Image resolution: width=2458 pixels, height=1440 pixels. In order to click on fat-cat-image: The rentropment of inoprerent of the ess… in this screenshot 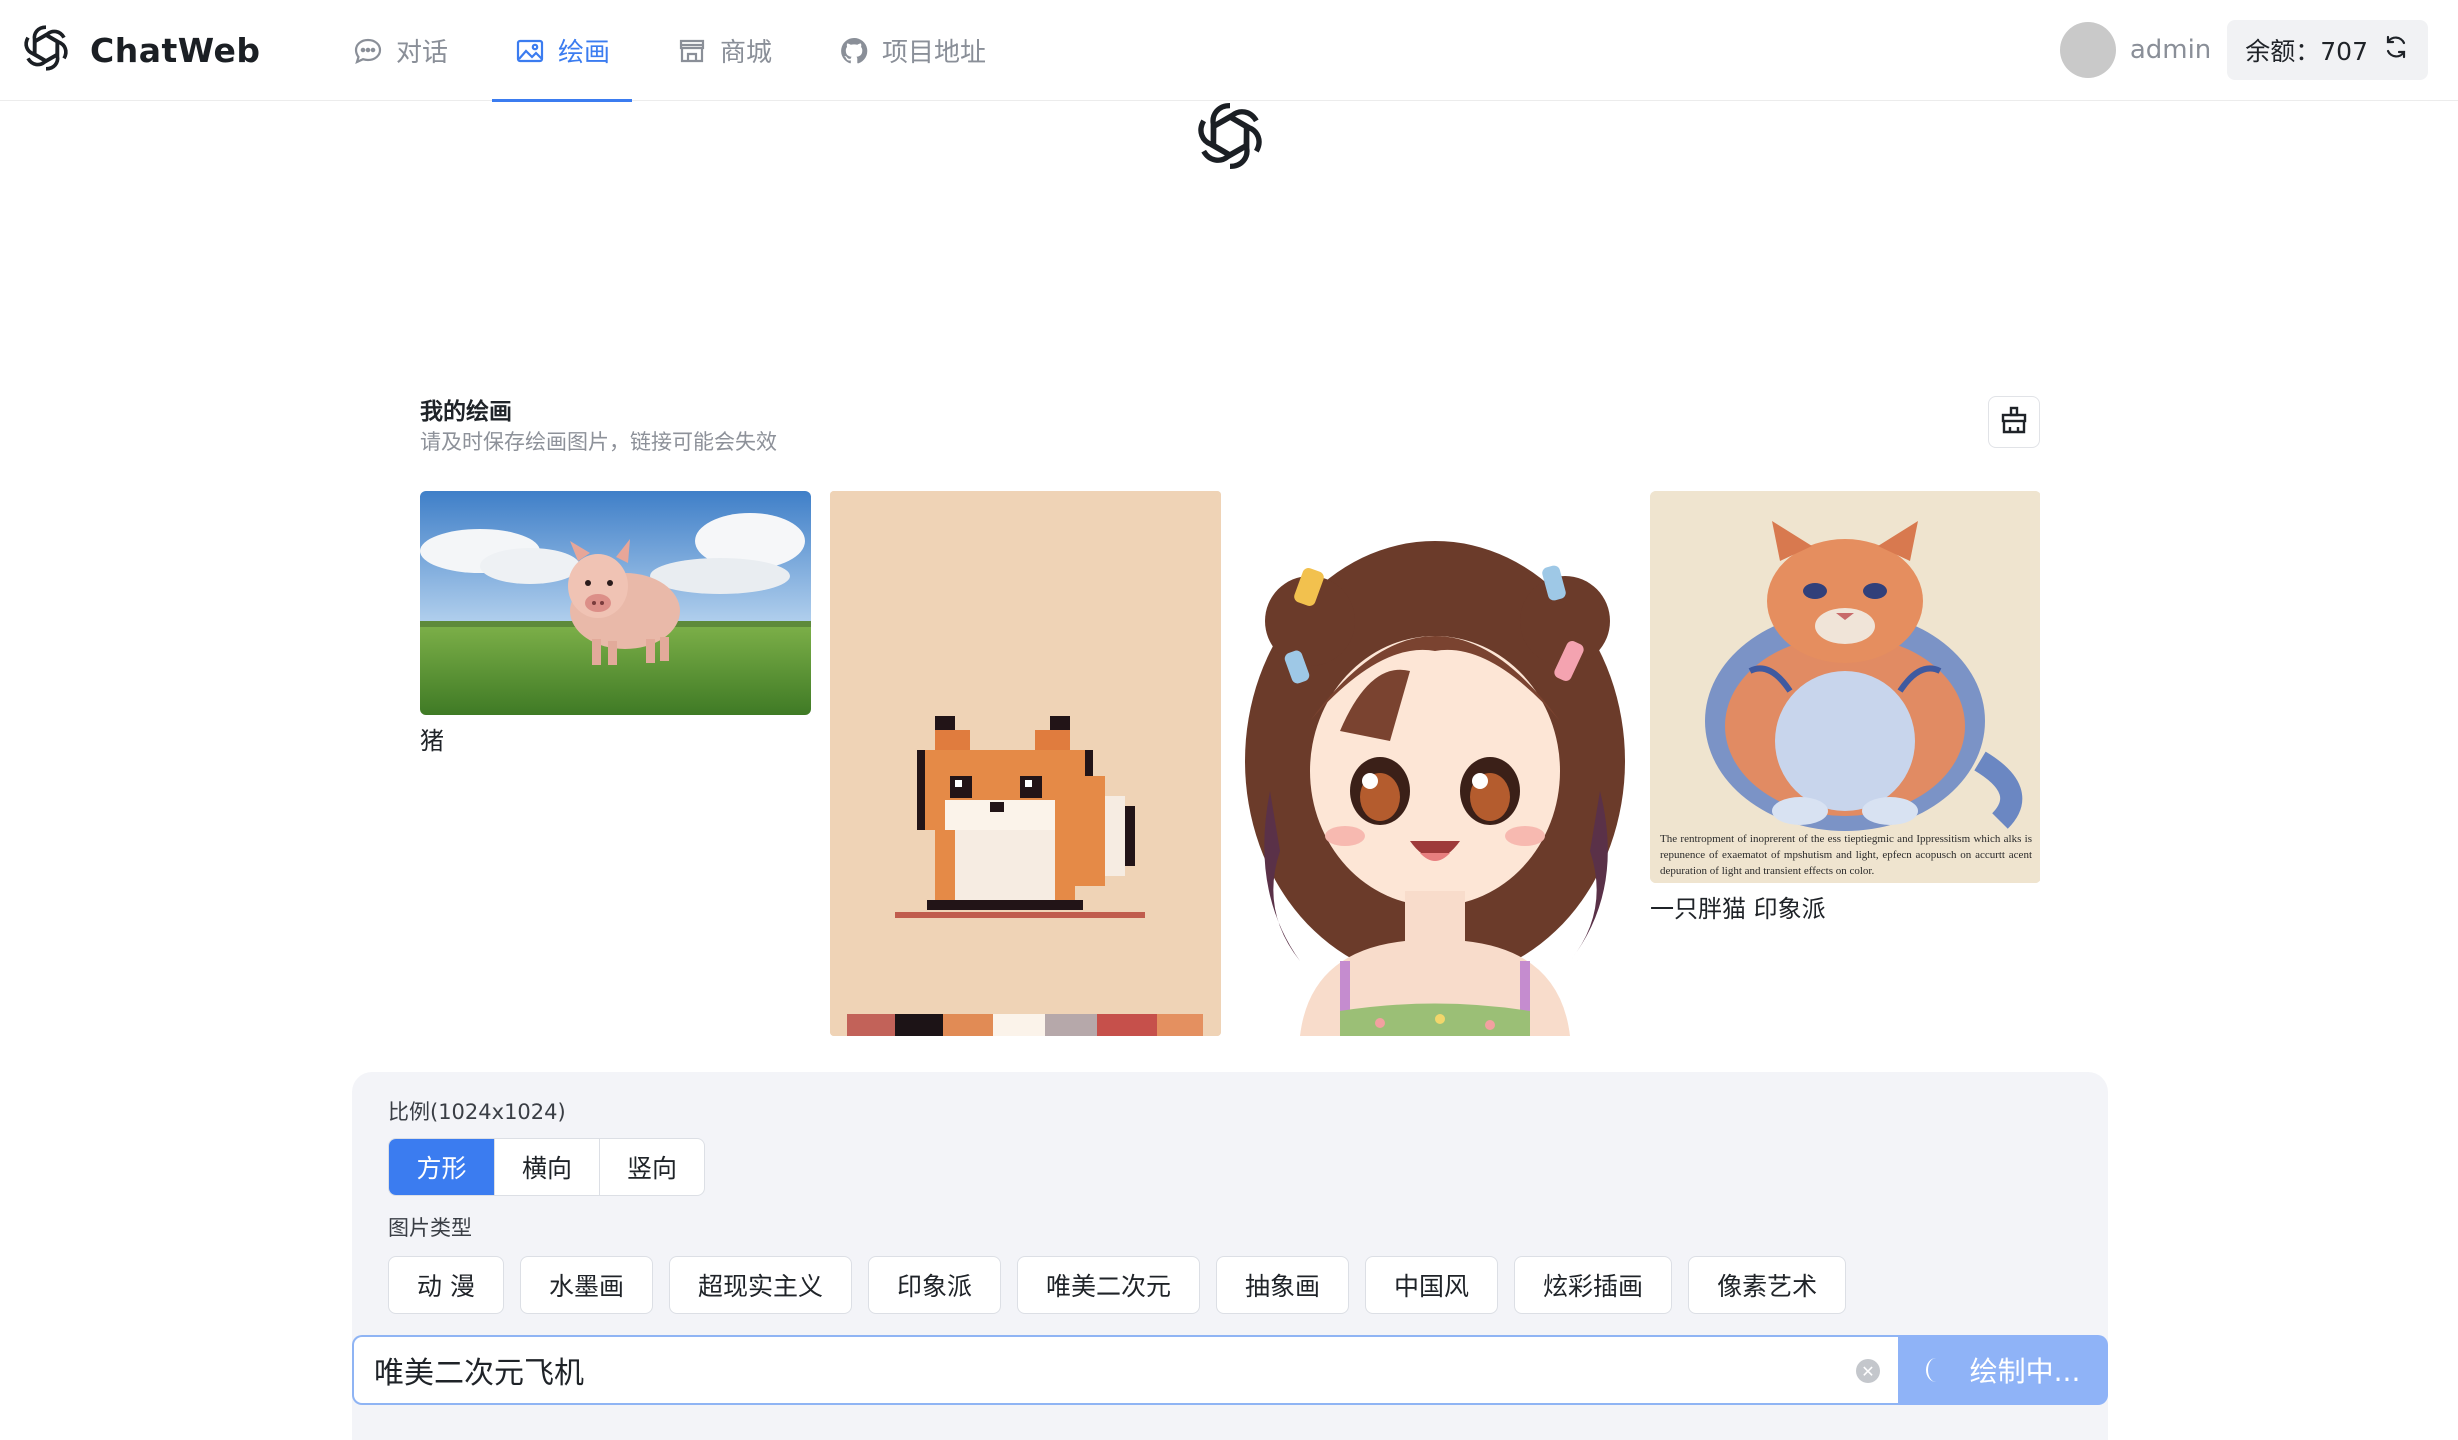, I will do `click(1845, 687)`.